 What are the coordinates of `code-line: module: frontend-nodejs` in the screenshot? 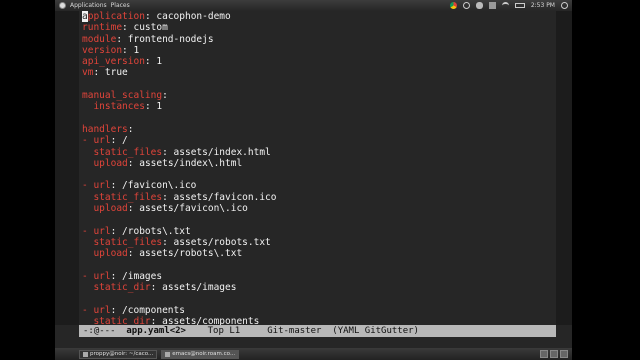 It's located at (317, 39).